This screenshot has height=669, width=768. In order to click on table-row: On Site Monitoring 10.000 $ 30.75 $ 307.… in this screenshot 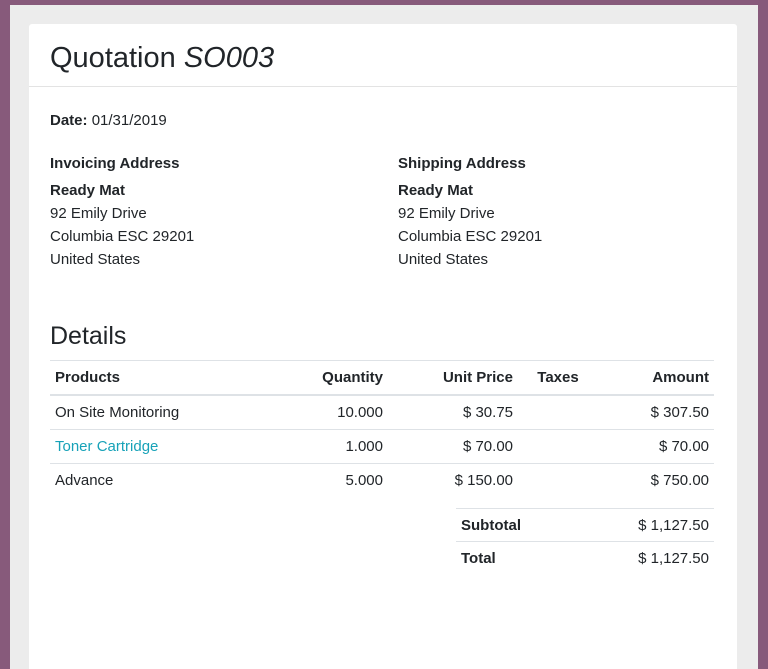, I will do `click(382, 412)`.